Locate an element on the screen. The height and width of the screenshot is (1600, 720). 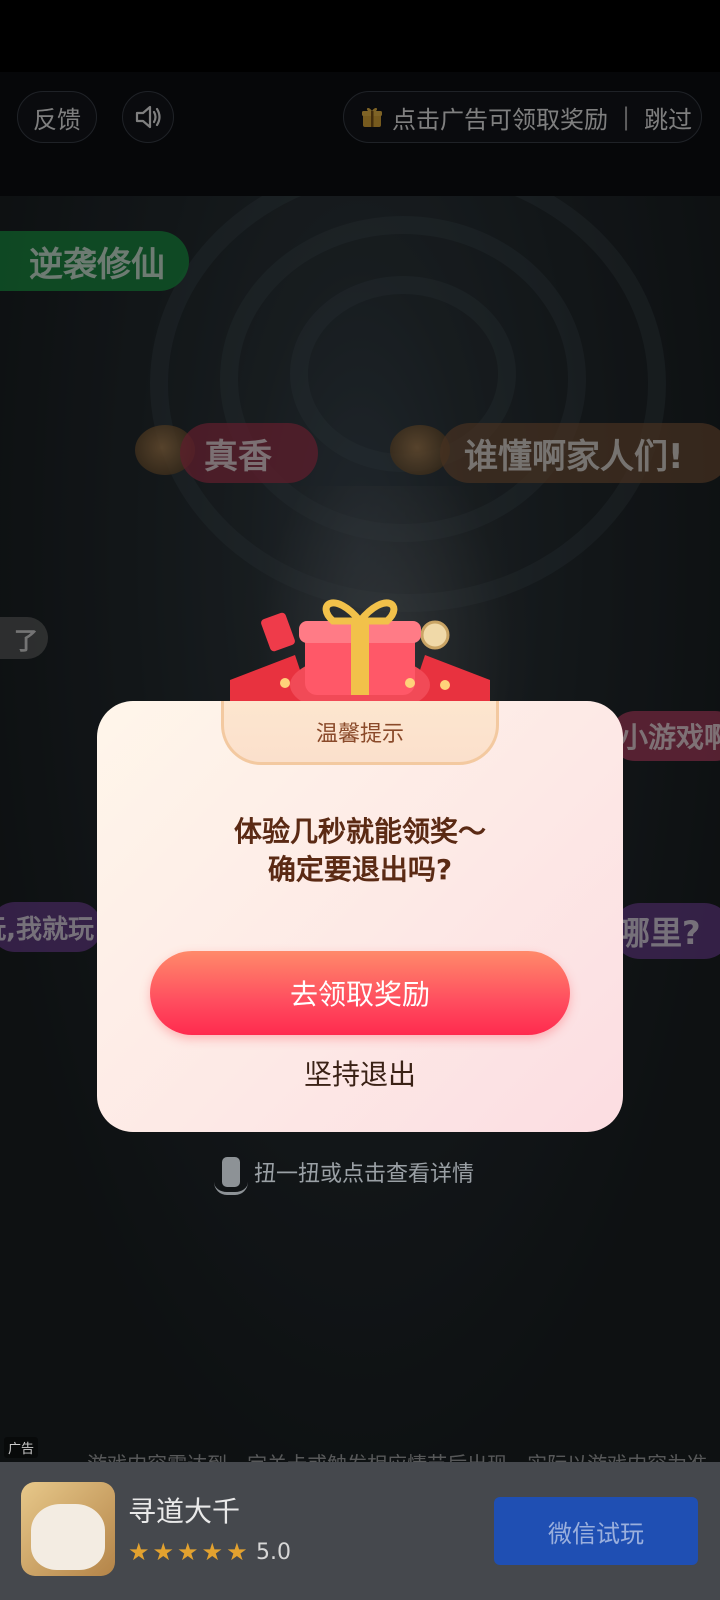
app-icon is located at coordinates (68, 1529).